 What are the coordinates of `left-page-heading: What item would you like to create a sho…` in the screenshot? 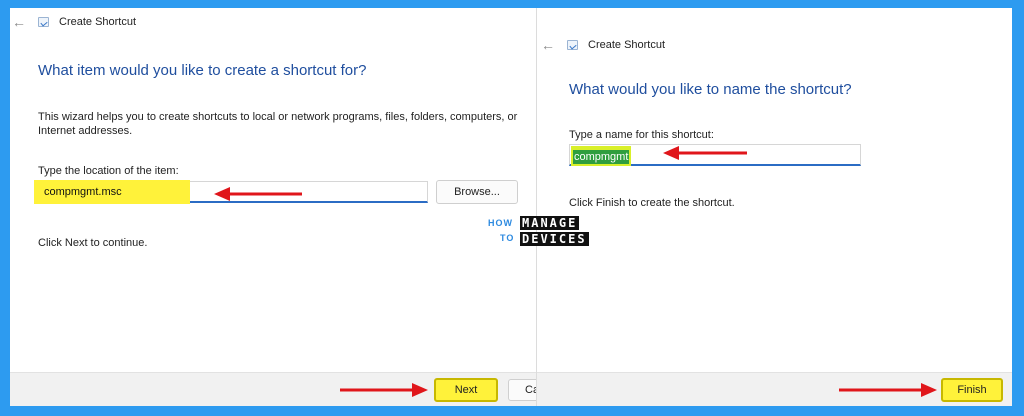 It's located at (202, 70).